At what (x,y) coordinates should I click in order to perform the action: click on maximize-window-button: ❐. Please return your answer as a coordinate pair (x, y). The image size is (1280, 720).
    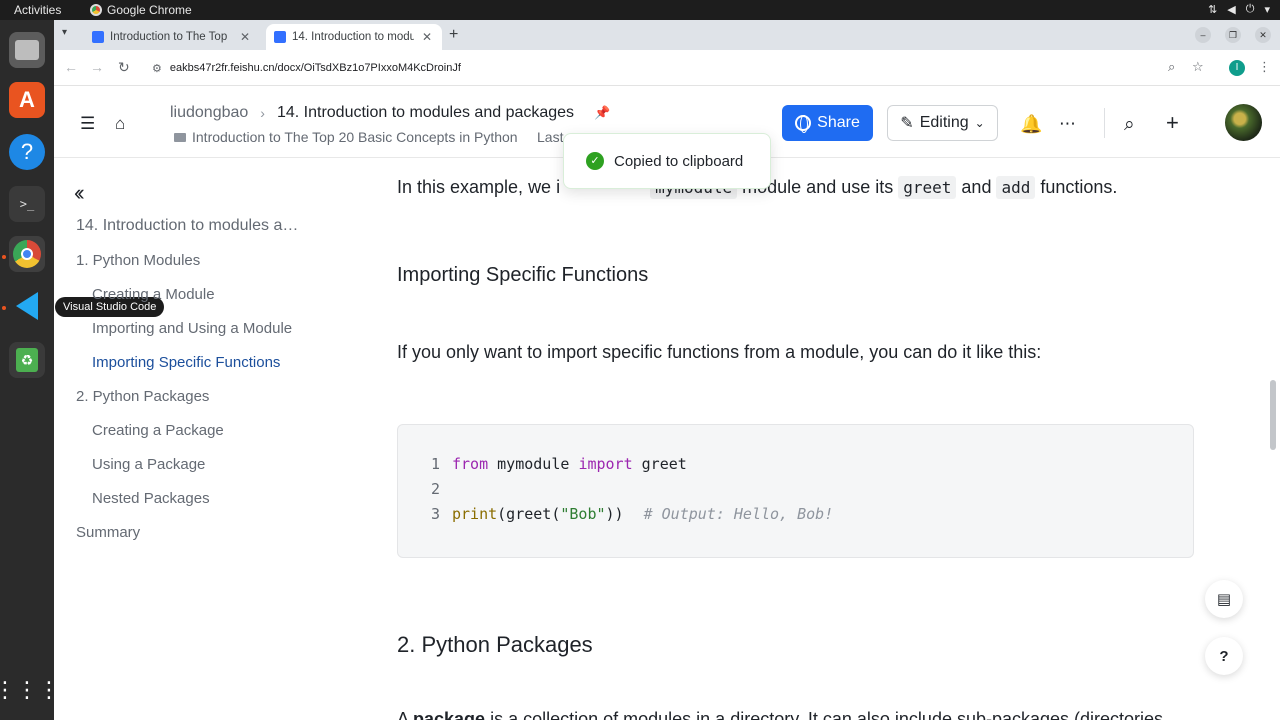
    Looking at the image, I should click on (1233, 35).